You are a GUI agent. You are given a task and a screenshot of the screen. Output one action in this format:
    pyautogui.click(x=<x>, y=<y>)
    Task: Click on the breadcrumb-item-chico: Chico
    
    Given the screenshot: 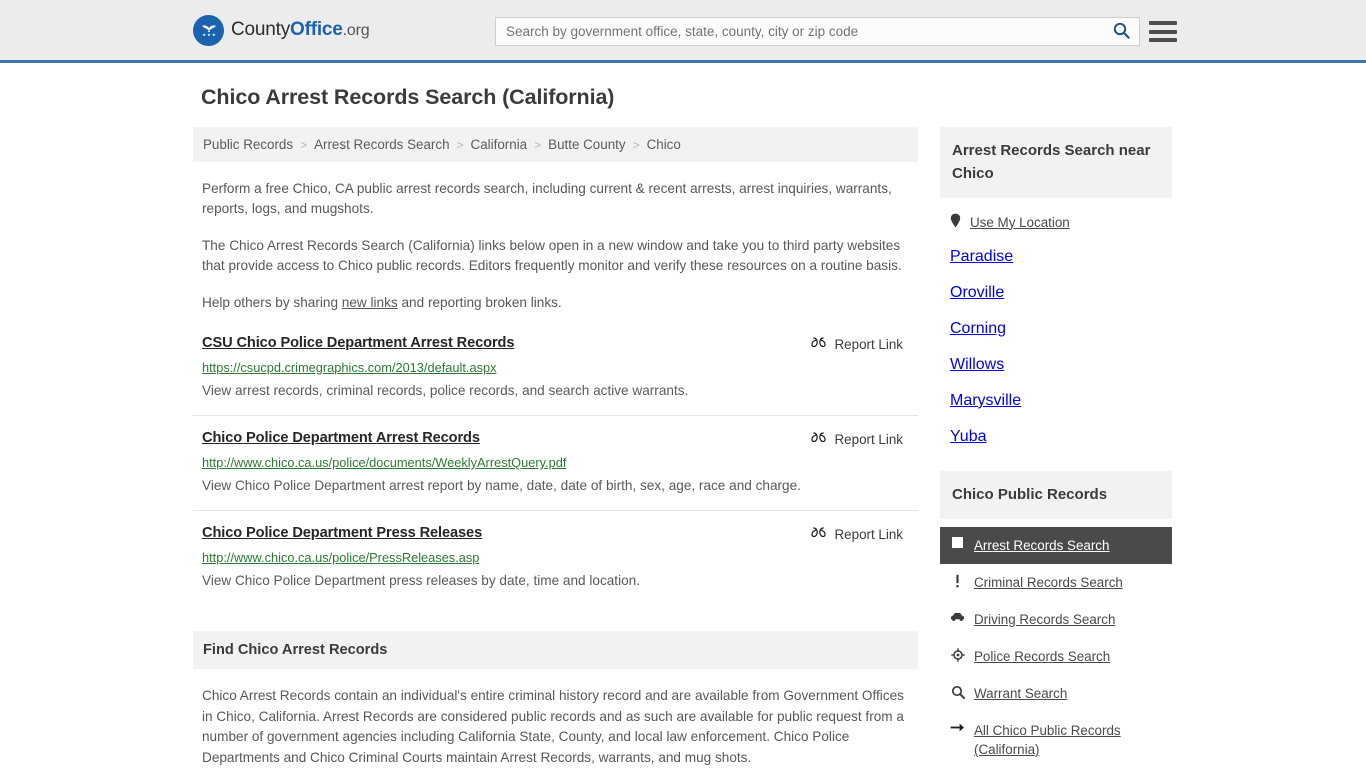 What is the action you would take?
    pyautogui.click(x=663, y=144)
    